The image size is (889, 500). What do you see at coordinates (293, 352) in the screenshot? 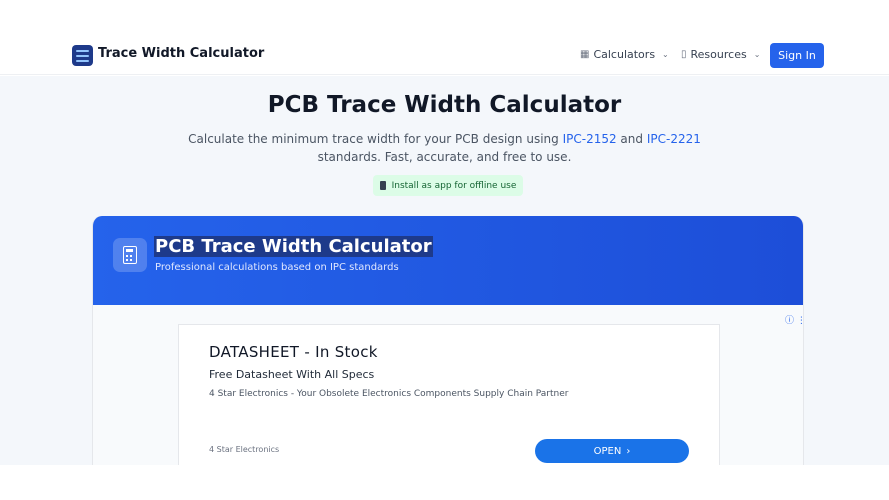
I see `ad-title: DATASHEET - In Stock` at bounding box center [293, 352].